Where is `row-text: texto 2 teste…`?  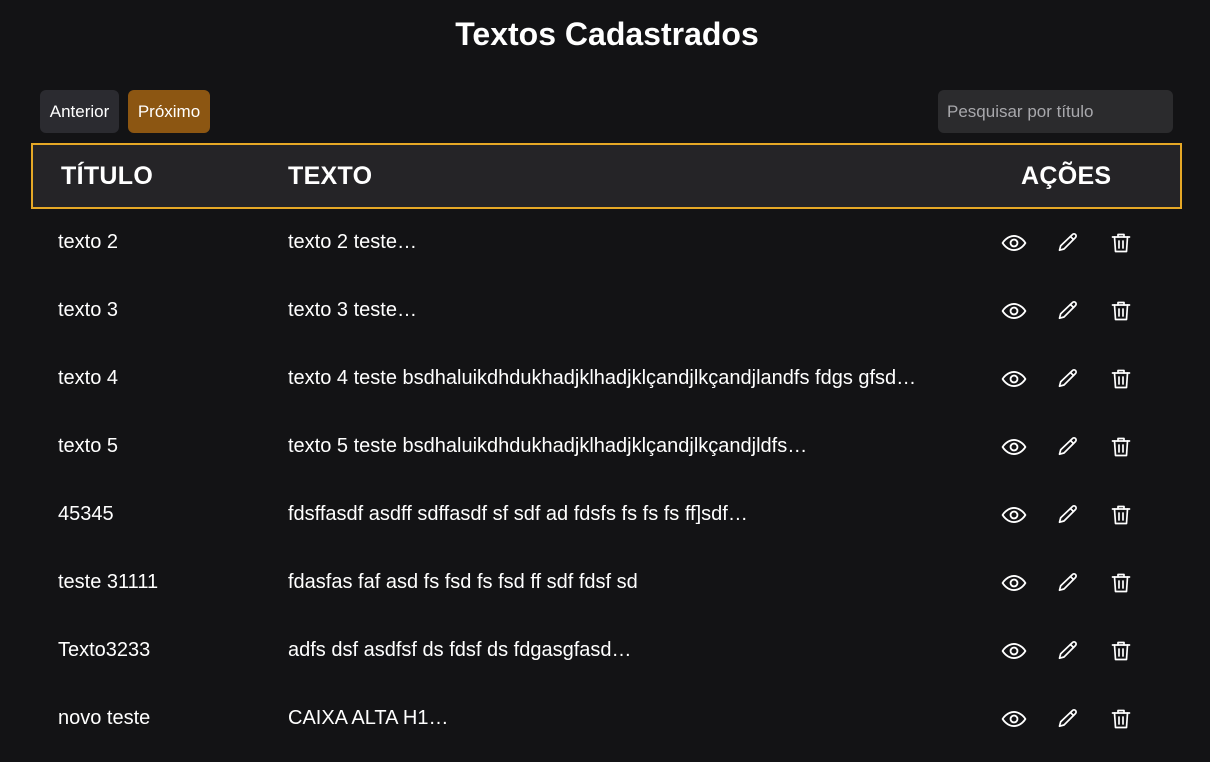 row-text: texto 2 teste… is located at coordinates (352, 242).